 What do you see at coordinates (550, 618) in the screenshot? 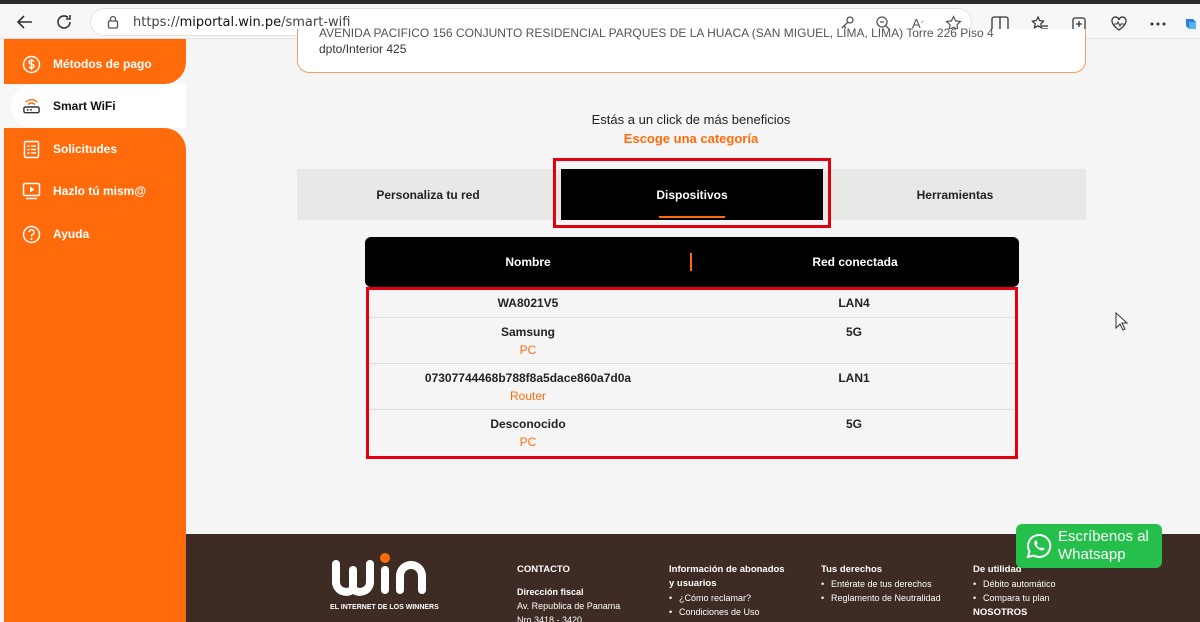
I see `footer-fiscal-line-2: Nro 3418 - 3420` at bounding box center [550, 618].